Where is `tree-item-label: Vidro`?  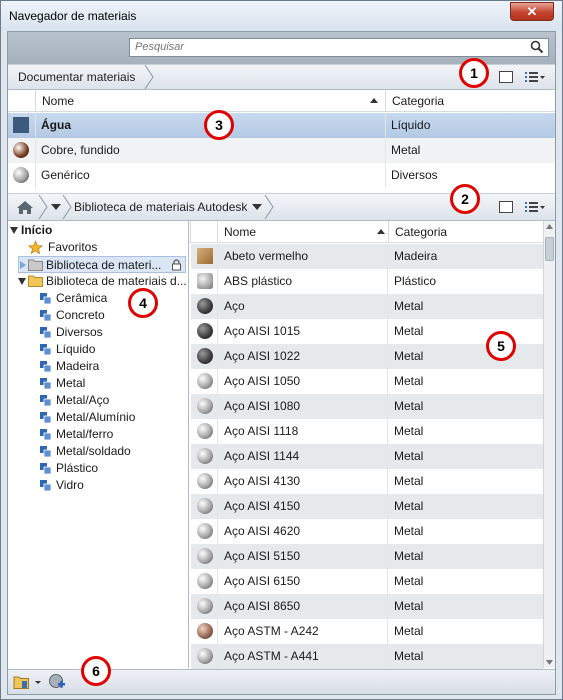
tree-item-label: Vidro is located at coordinates (70, 485).